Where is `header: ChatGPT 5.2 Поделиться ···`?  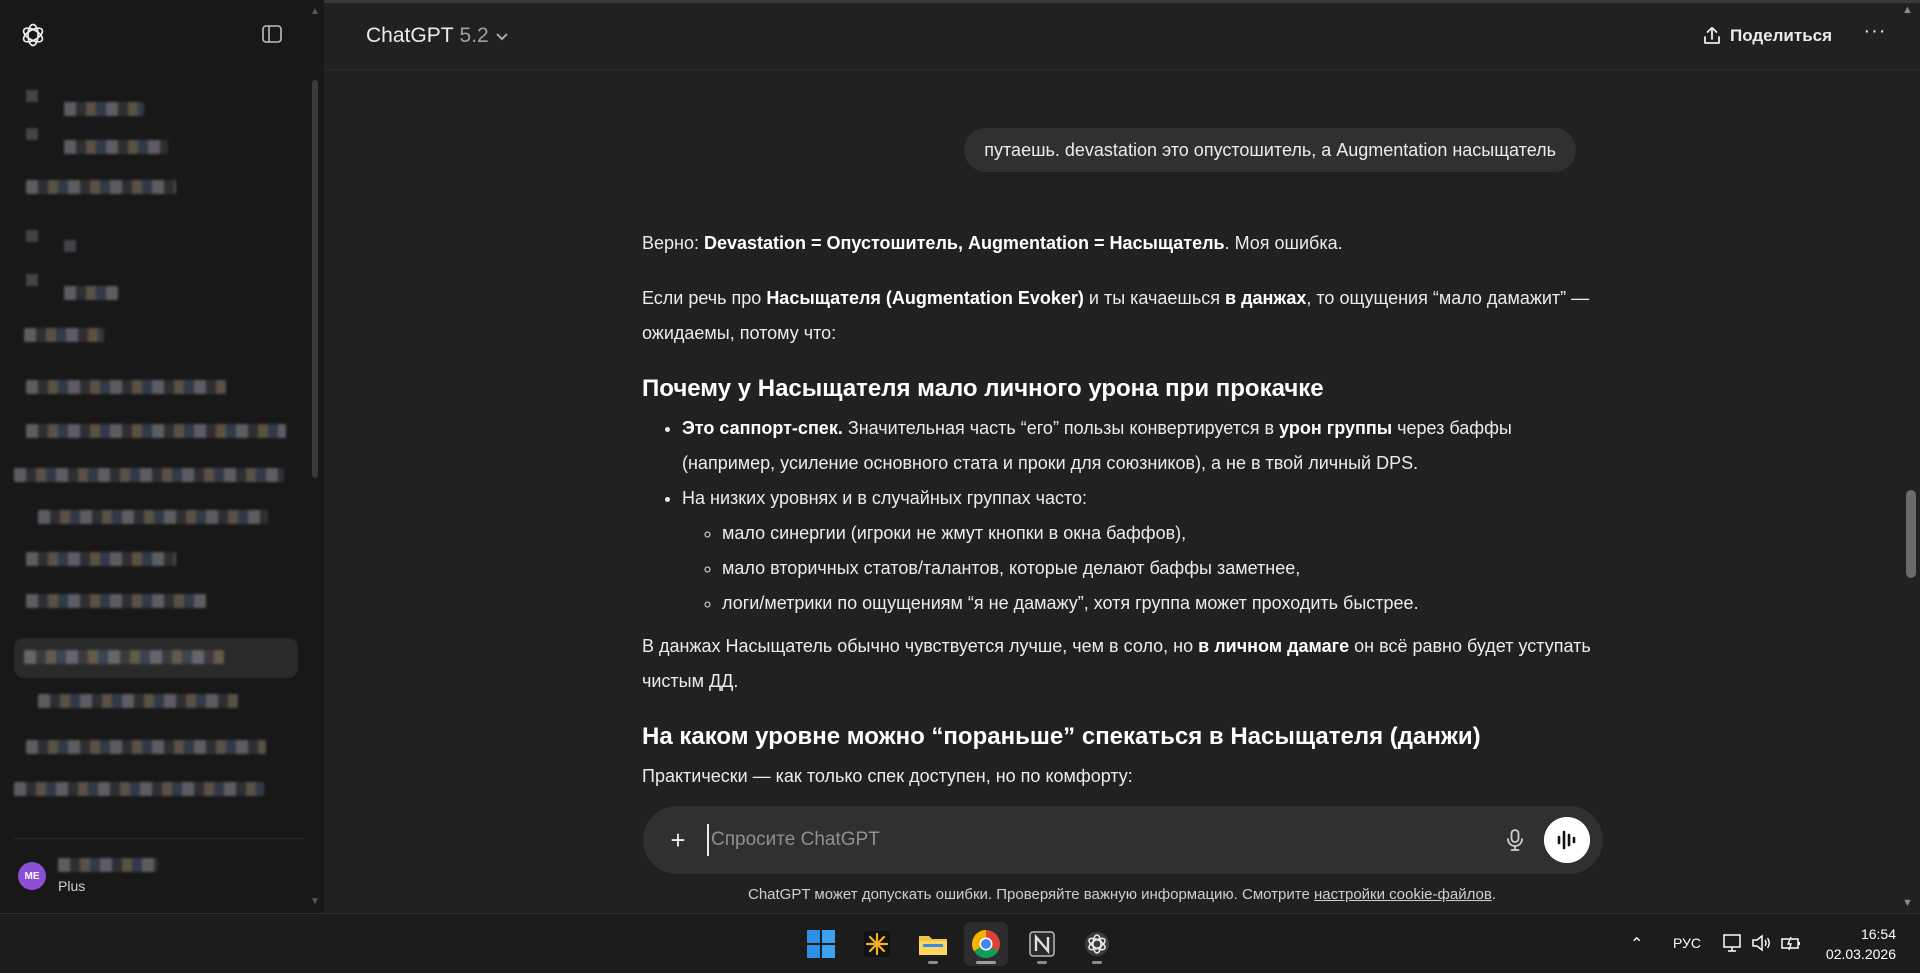
header: ChatGPT 5.2 Поделиться ··· is located at coordinates (1122, 35).